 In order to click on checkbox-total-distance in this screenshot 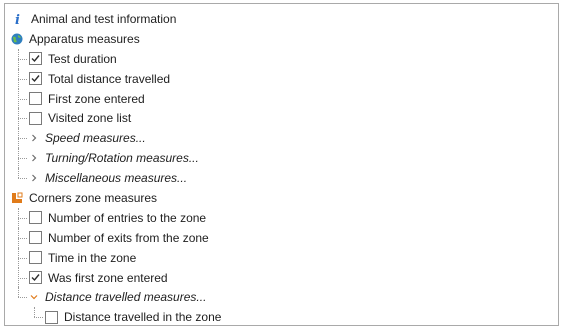, I will do `click(35, 79)`.